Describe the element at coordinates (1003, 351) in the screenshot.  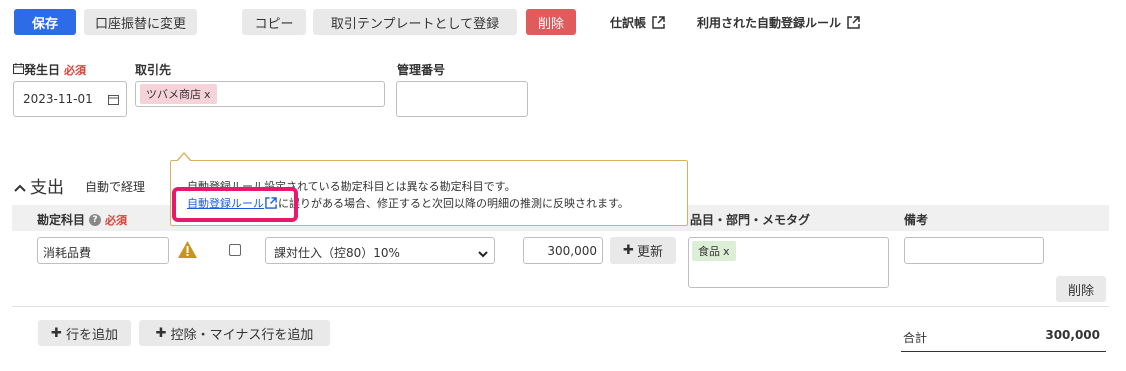
I see `total-underline` at that location.